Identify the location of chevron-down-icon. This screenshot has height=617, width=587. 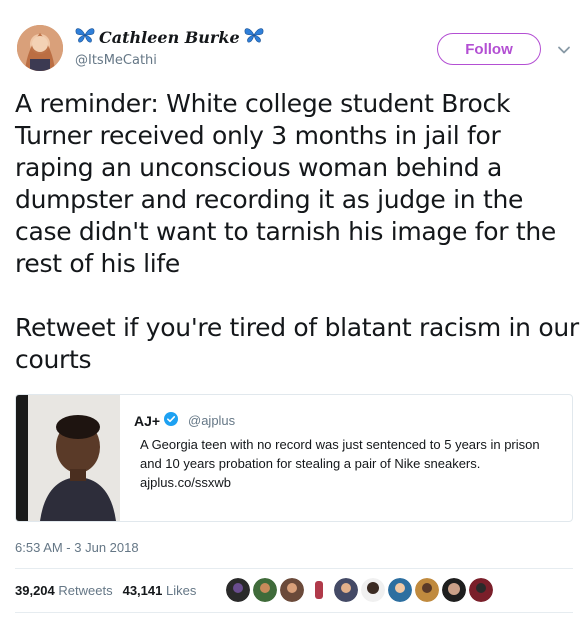
(564, 49).